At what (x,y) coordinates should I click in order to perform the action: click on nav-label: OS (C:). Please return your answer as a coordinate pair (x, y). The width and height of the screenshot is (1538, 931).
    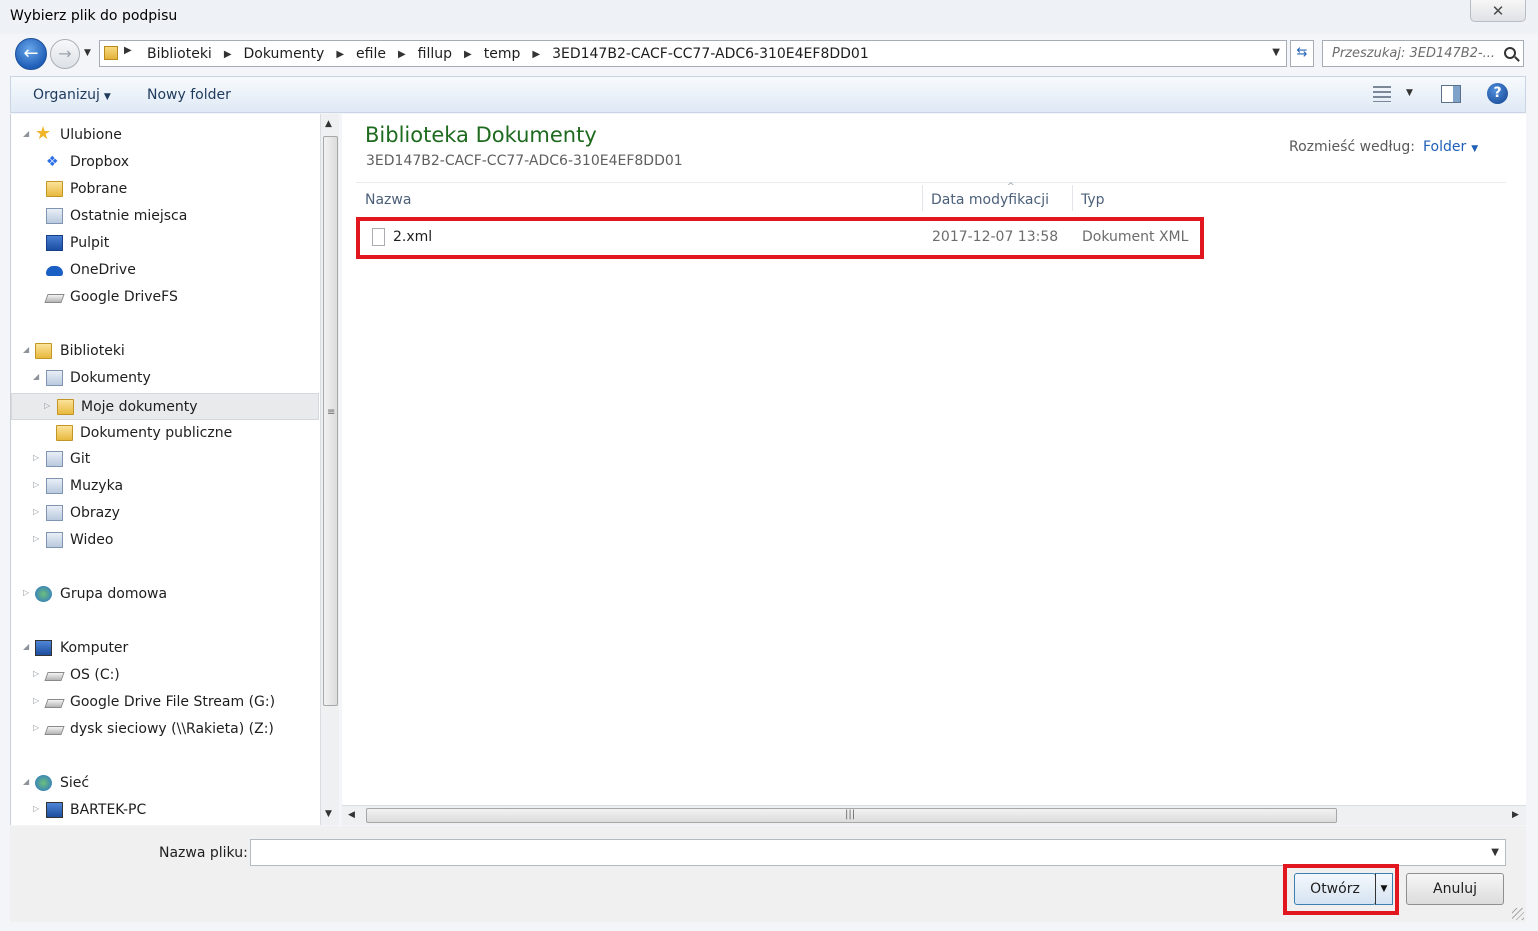
    Looking at the image, I should click on (95, 675).